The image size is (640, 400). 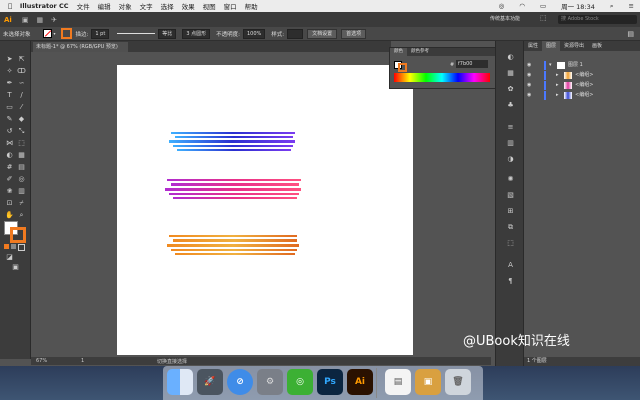 What do you see at coordinates (83, 6) in the screenshot?
I see `menu-file: 文件` at bounding box center [83, 6].